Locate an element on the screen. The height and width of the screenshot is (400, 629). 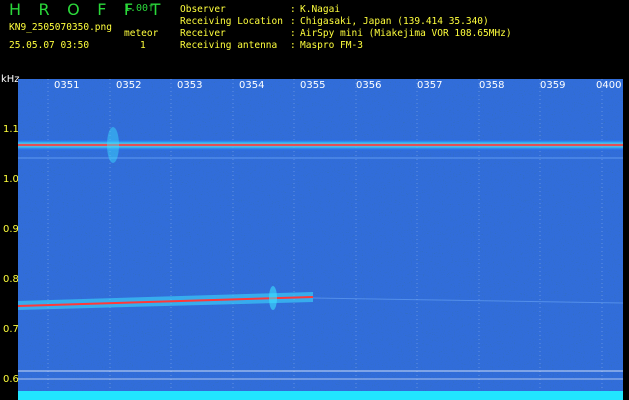
receiver-value: AirSpy mini (Miakejima VOR 108.65MHz) is located at coordinates (406, 33).